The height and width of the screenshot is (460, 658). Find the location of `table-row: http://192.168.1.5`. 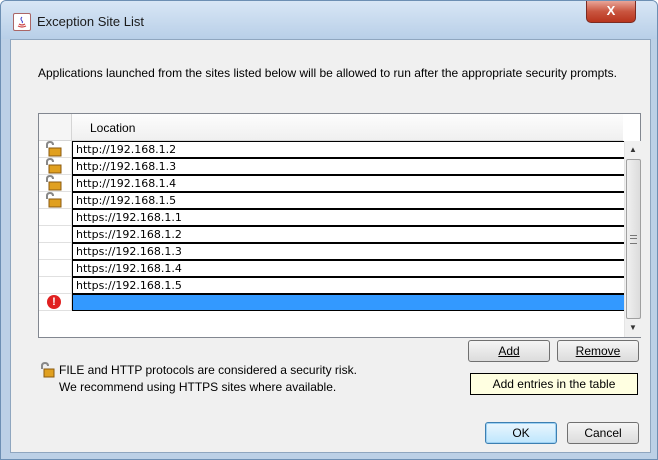

table-row: http://192.168.1.5 is located at coordinates (332, 200).